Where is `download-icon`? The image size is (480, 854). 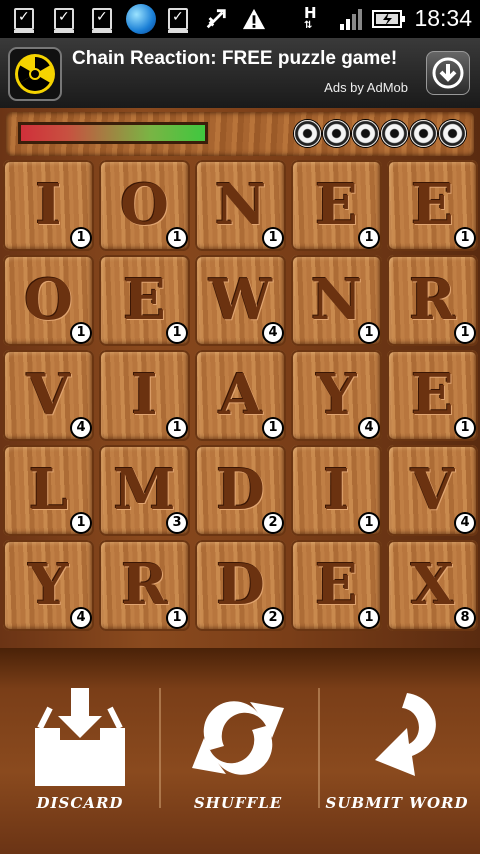
download-icon is located at coordinates (448, 73).